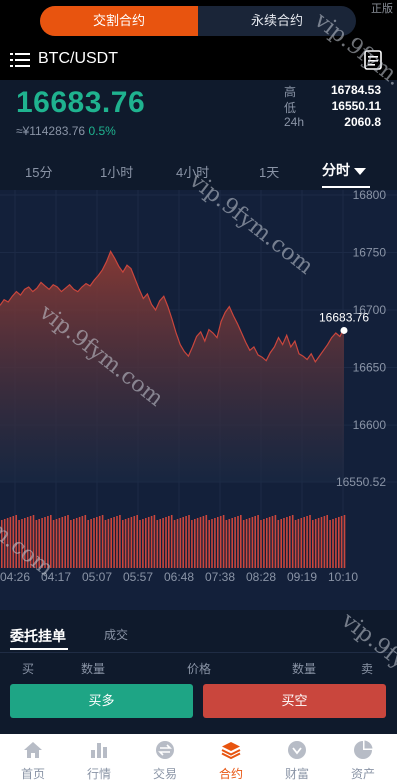 The height and width of the screenshot is (782, 397). What do you see at coordinates (192, 171) in the screenshot?
I see `tab-interval-4h: 4小时` at bounding box center [192, 171].